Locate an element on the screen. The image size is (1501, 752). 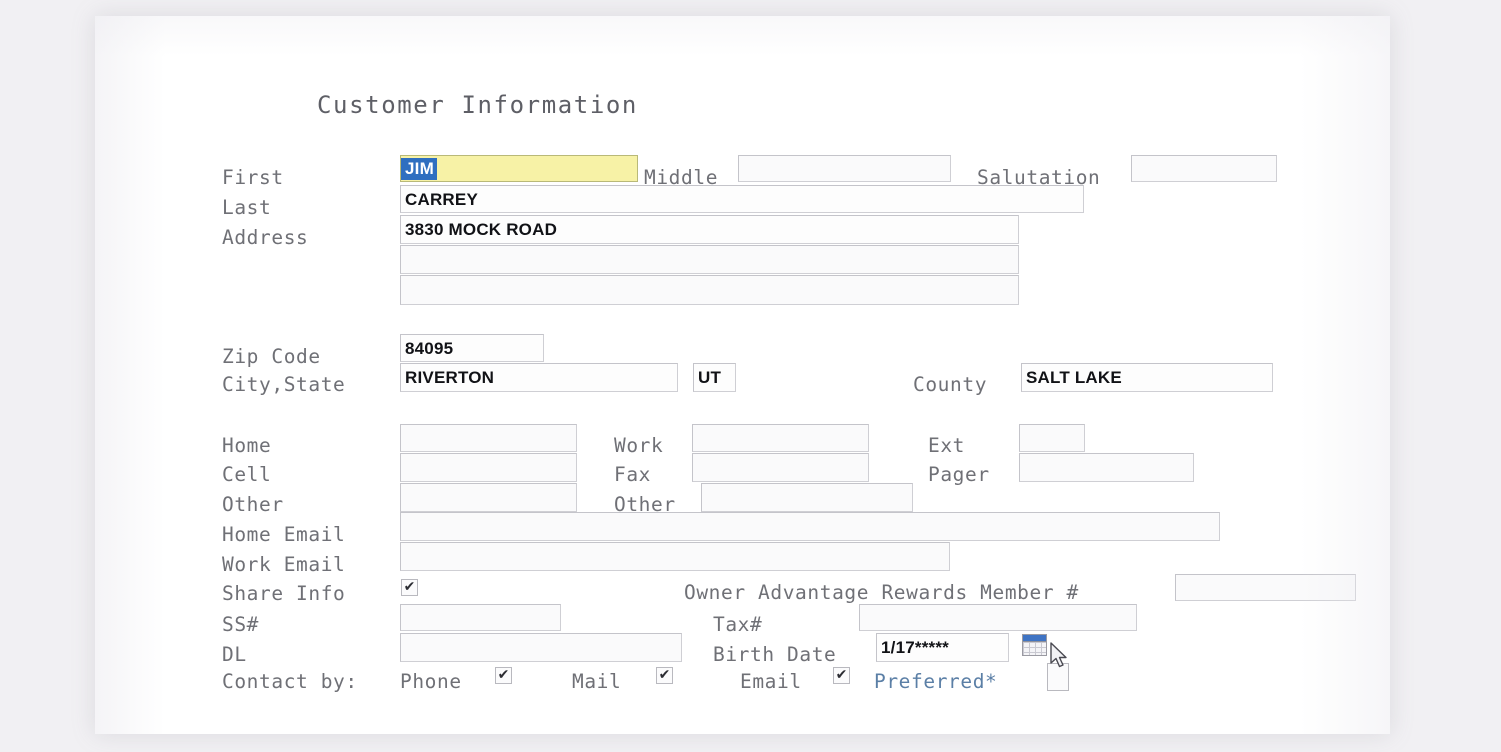
other-phone-right-input is located at coordinates (807, 497).